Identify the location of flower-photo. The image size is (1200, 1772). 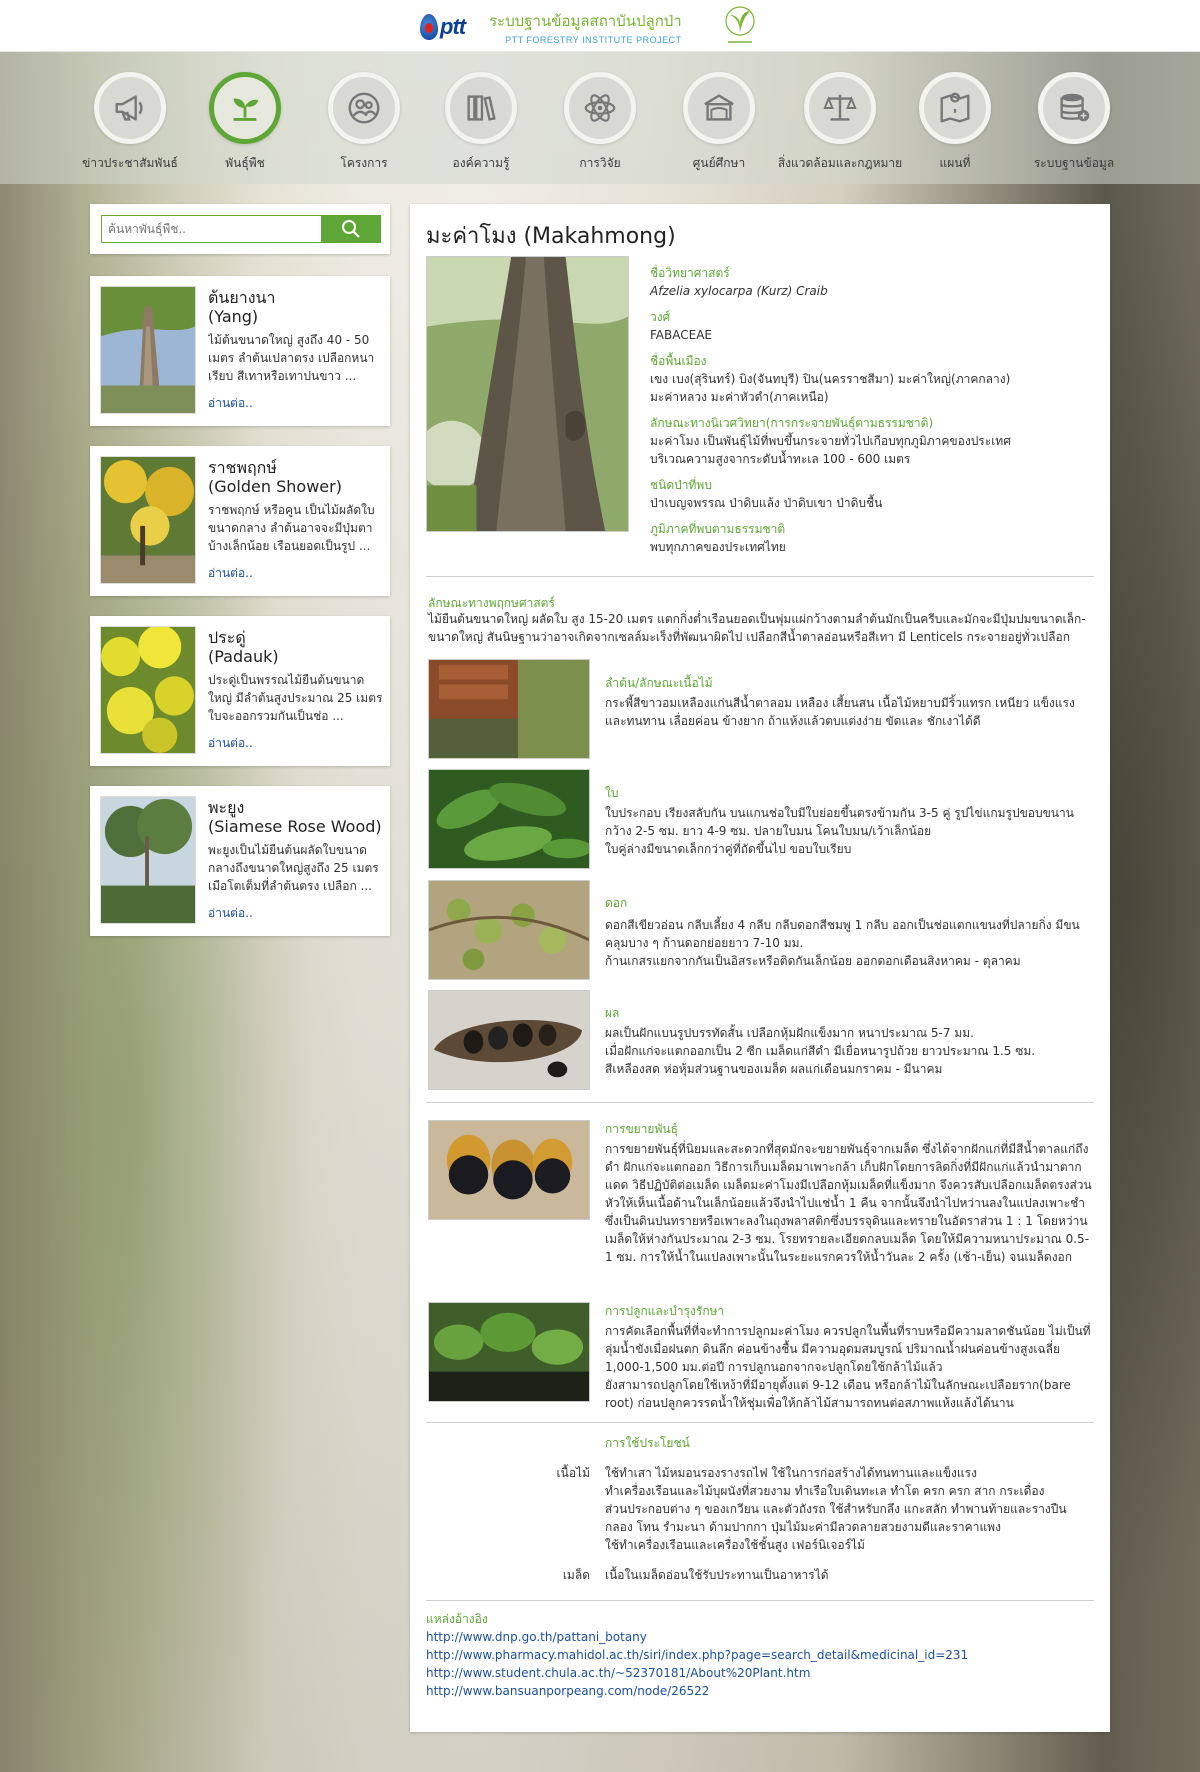
(509, 930).